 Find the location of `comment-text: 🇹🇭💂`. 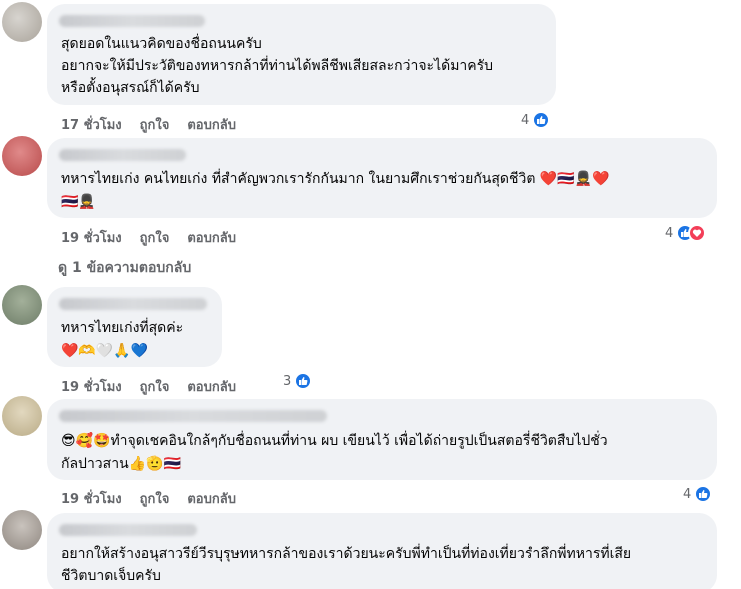

comment-text: 🇹🇭💂 is located at coordinates (78, 202).